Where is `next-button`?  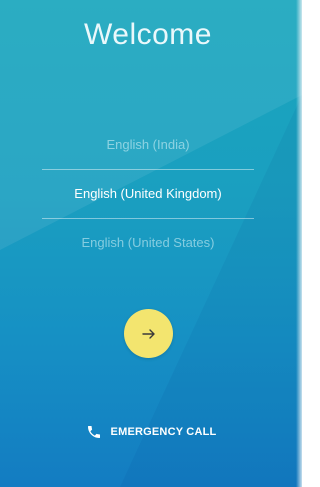
next-button is located at coordinates (148, 333).